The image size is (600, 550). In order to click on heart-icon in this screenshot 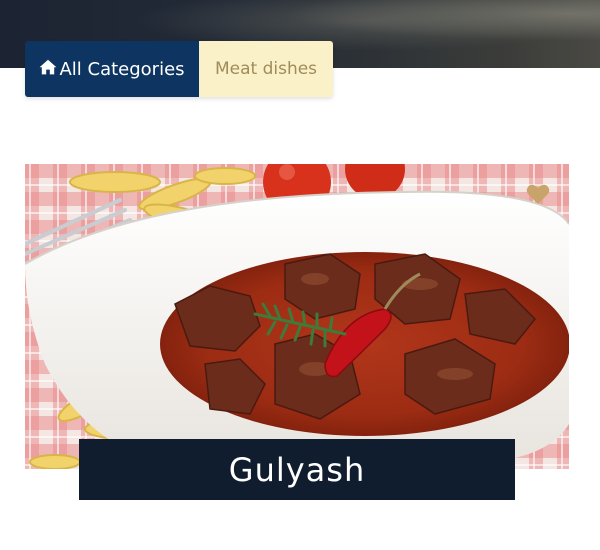, I will do `click(538, 194)`.